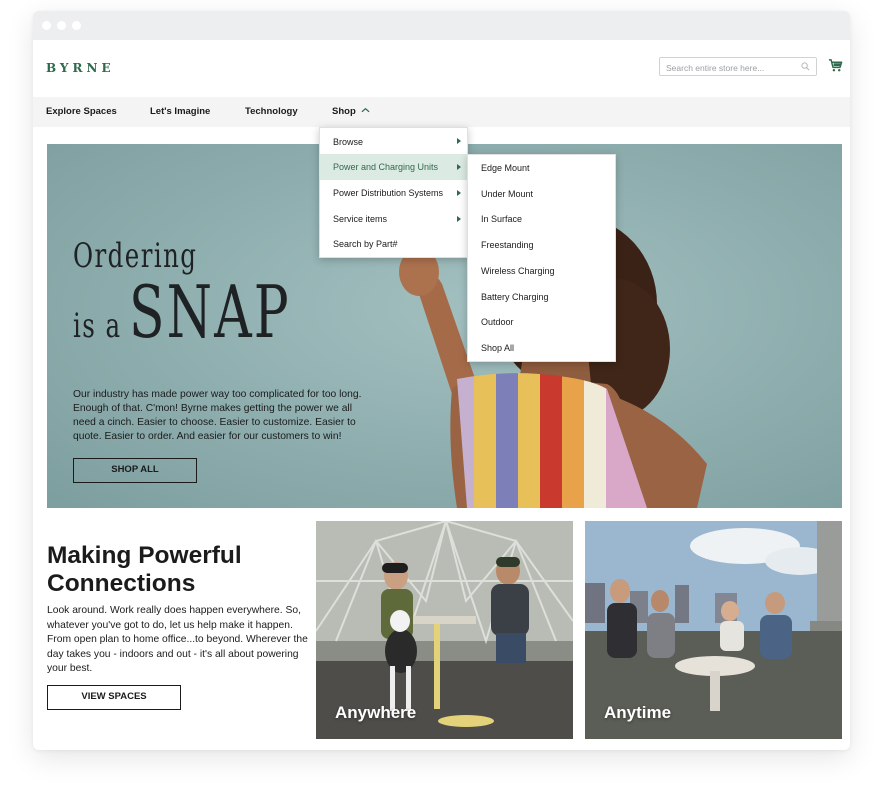 Image resolution: width=882 pixels, height=803 pixels. I want to click on nav-item-shop: Shop, so click(351, 111).